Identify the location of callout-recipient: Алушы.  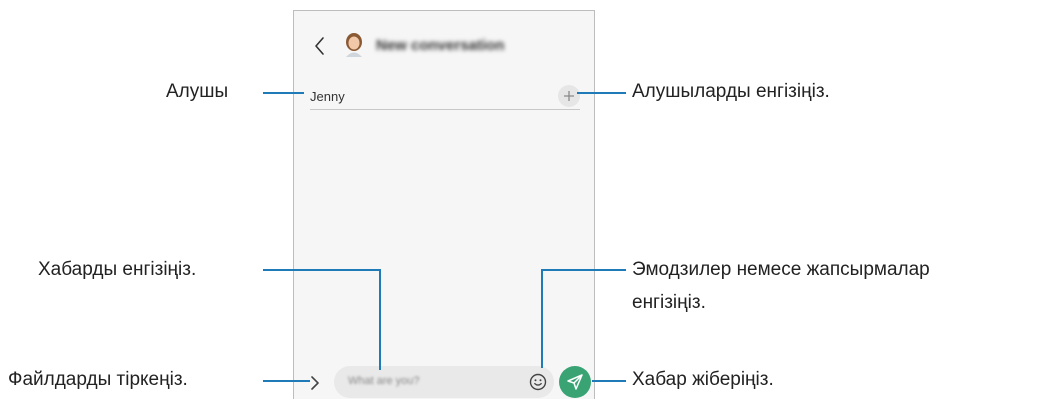
(197, 91).